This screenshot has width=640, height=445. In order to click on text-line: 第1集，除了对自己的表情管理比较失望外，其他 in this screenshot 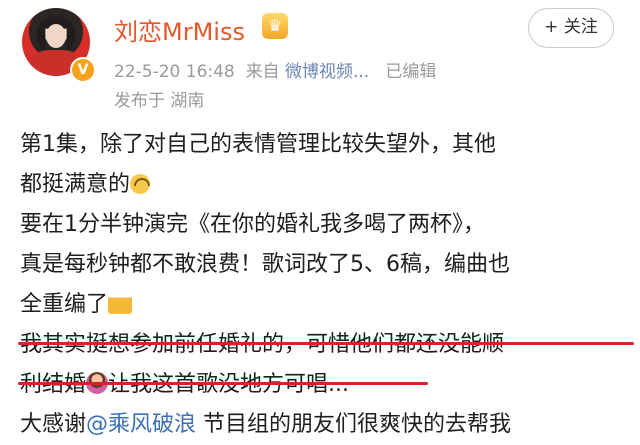, I will do `click(258, 144)`.